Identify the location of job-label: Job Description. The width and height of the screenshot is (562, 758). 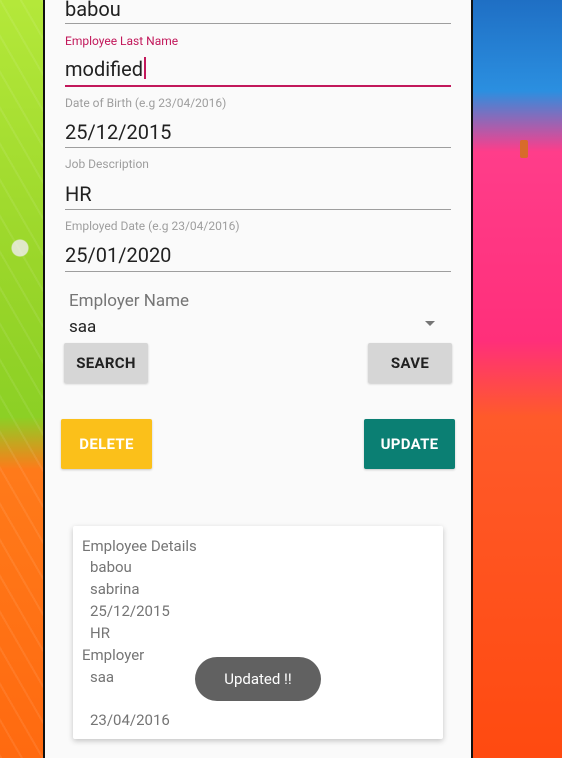
(107, 164).